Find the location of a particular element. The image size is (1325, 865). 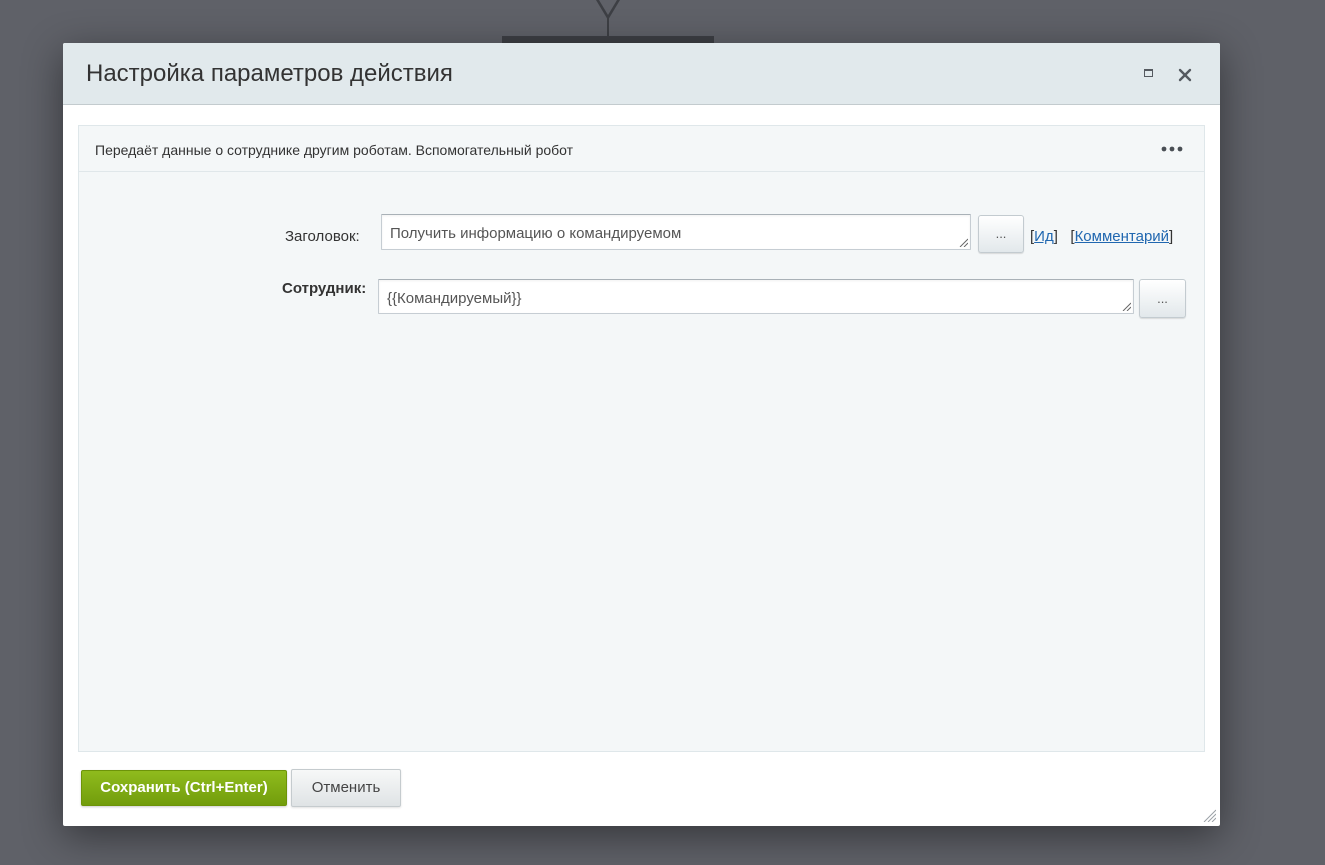

employee-input-value: {{Командируемый}} is located at coordinates (454, 298).